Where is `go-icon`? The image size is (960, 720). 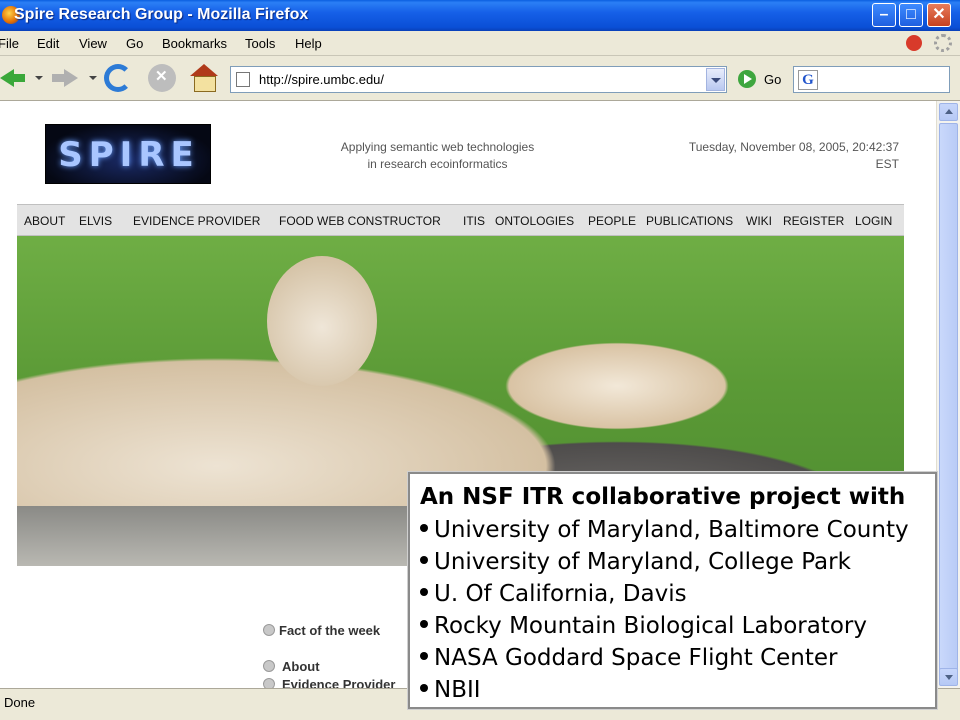
go-icon is located at coordinates (747, 79).